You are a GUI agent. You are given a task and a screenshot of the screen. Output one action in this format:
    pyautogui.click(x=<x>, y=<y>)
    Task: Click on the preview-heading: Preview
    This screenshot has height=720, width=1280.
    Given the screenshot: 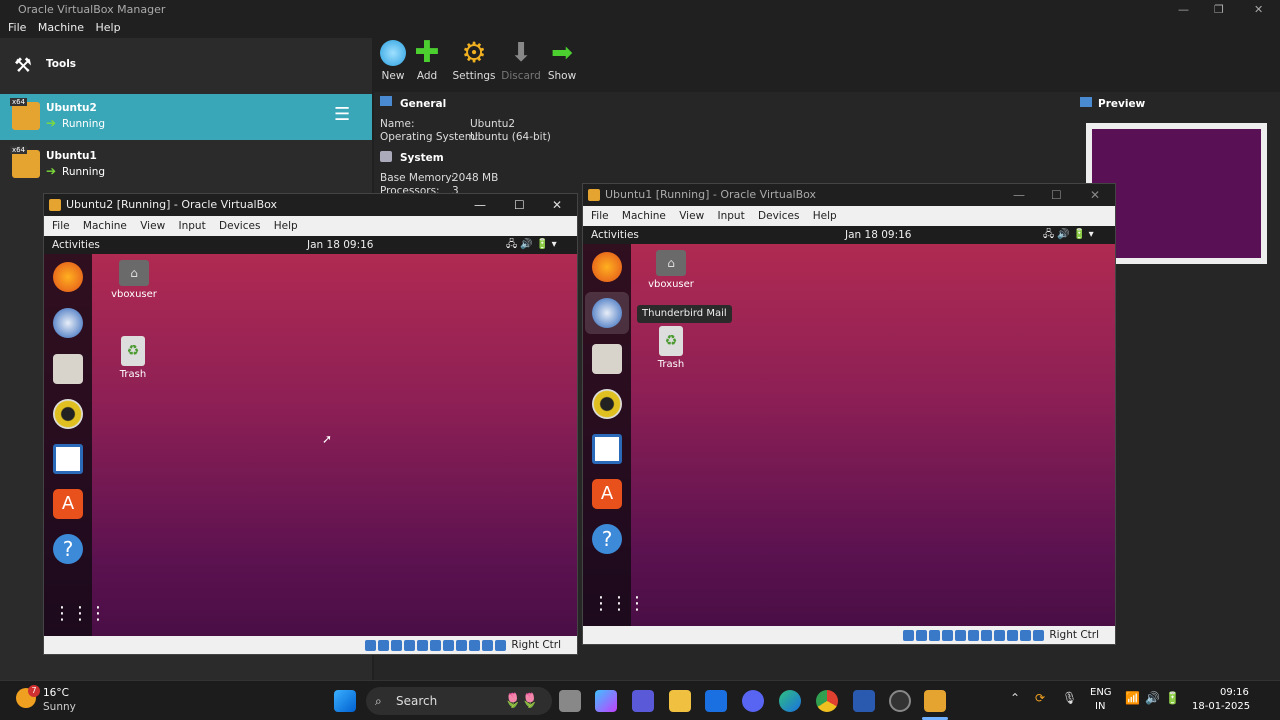 What is the action you would take?
    pyautogui.click(x=1121, y=104)
    